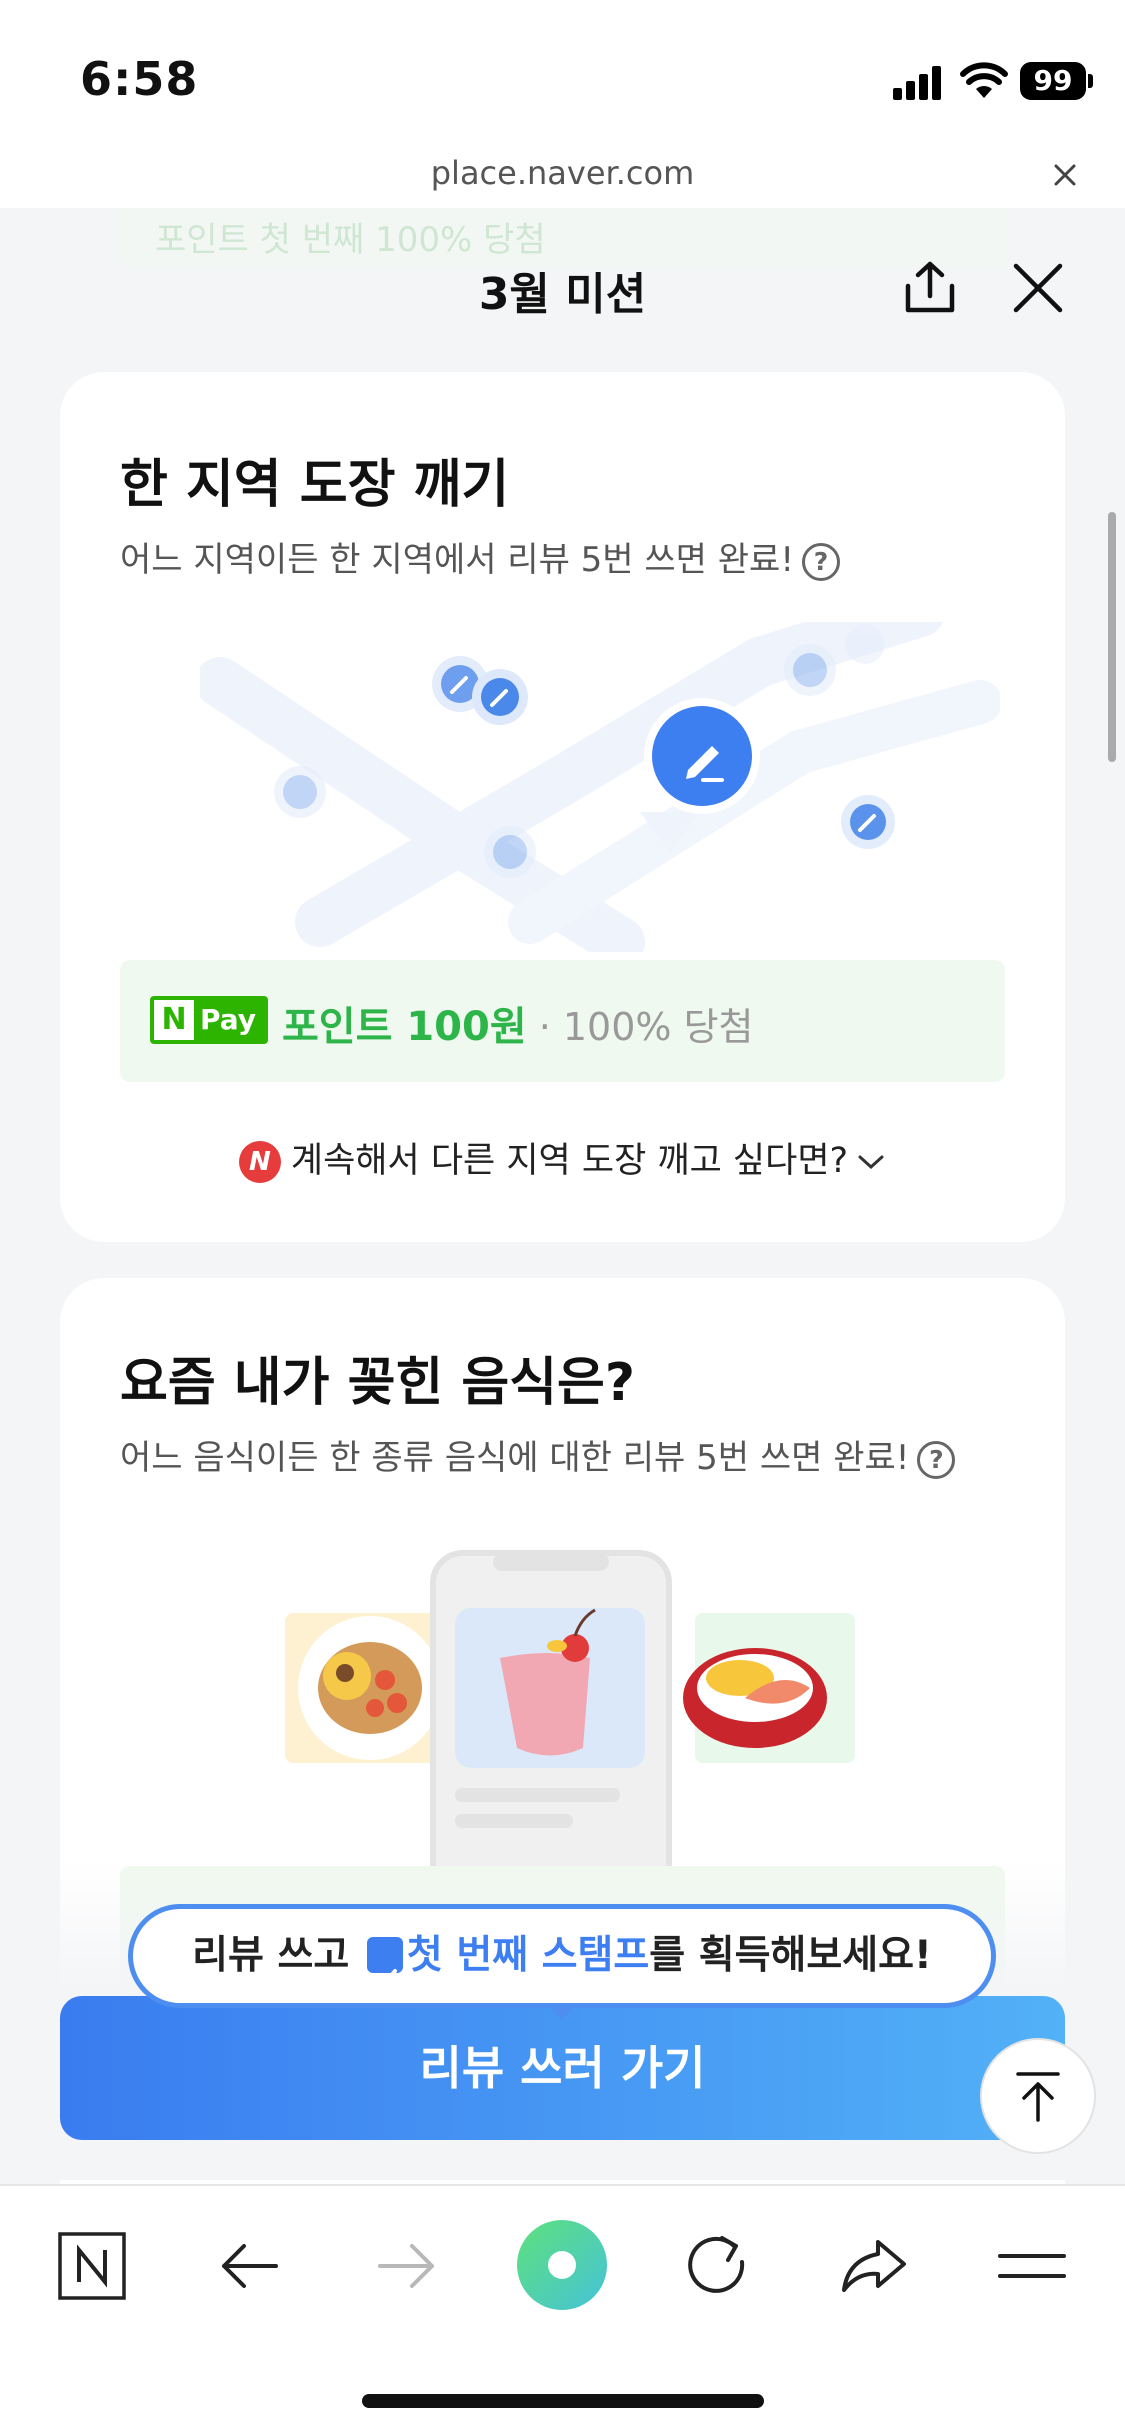 This screenshot has height=2436, width=1125. What do you see at coordinates (930, 288) in the screenshot?
I see `share-icon` at bounding box center [930, 288].